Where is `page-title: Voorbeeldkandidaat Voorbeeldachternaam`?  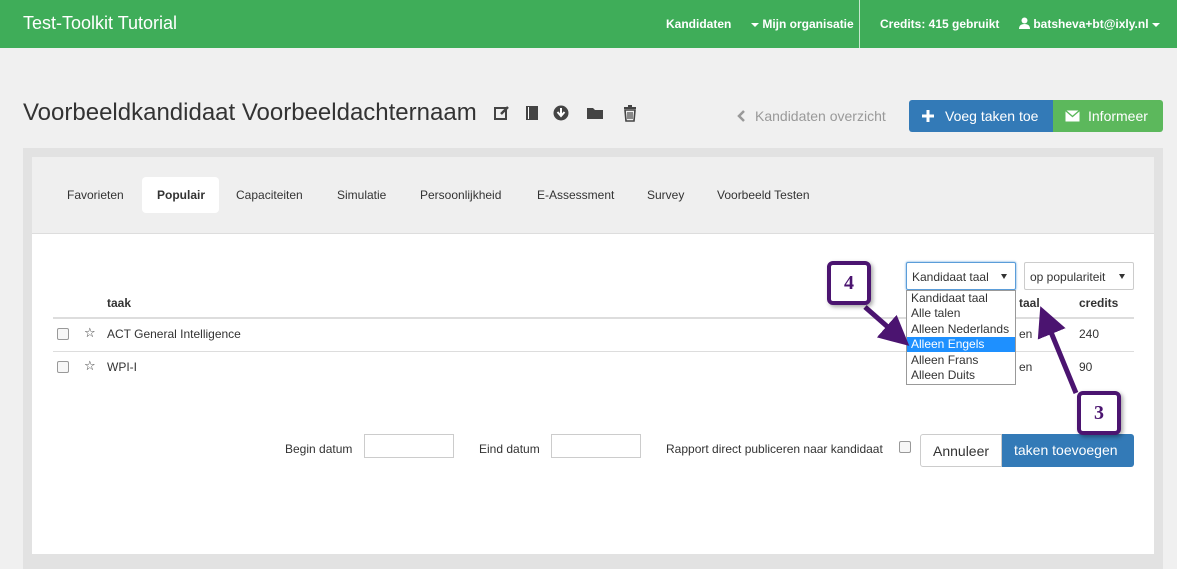
page-title: Voorbeeldkandidaat Voorbeeldachternaam is located at coordinates (250, 112).